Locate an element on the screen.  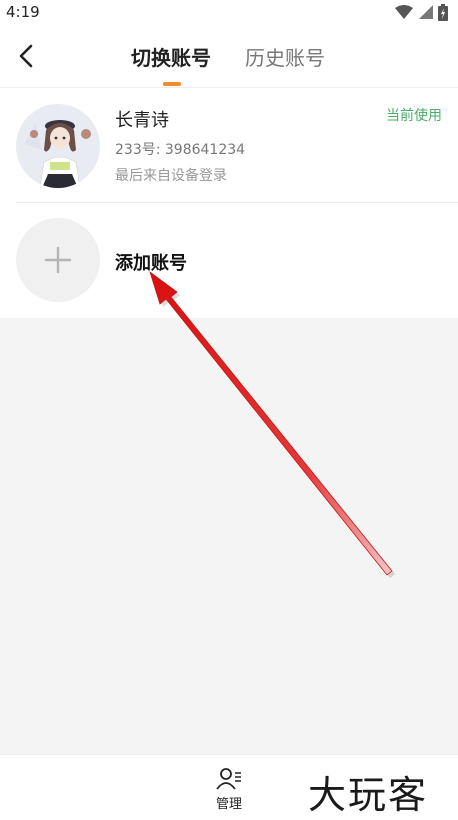
account-name: 长青诗 is located at coordinates (142, 120).